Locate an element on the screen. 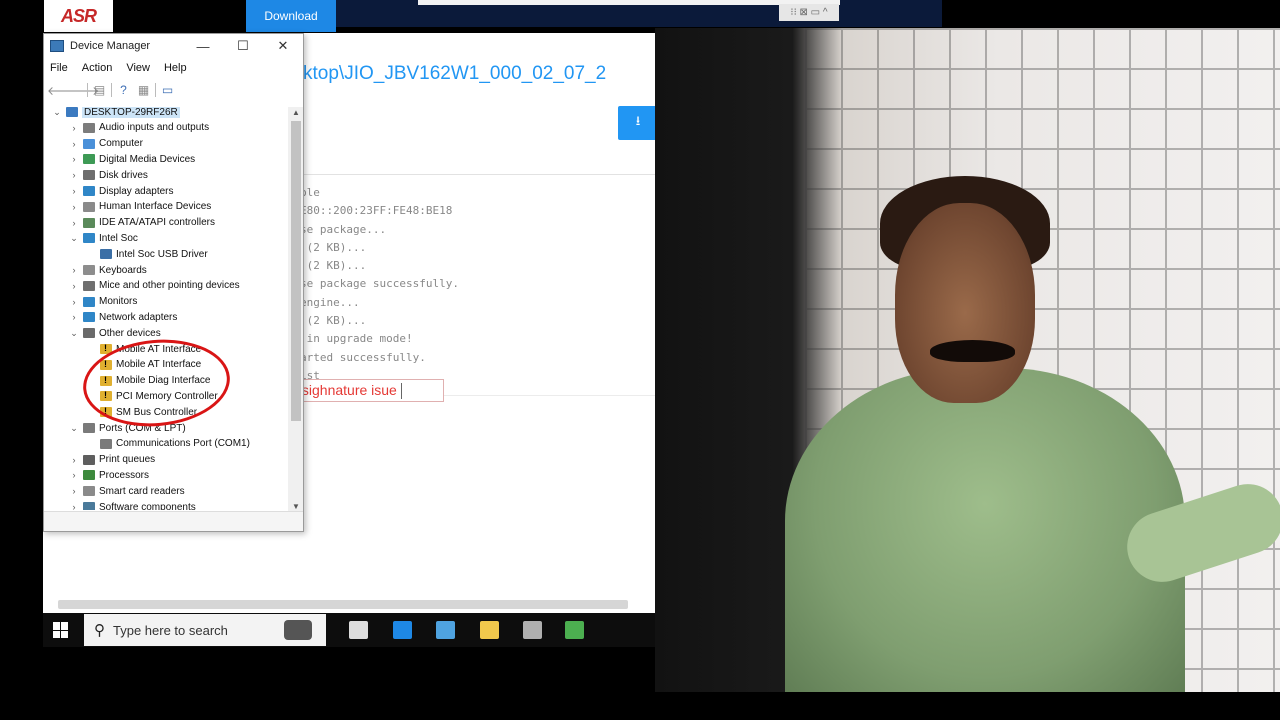 This screenshot has width=1280, height=720. properties-icon: ▤ is located at coordinates (99, 90).